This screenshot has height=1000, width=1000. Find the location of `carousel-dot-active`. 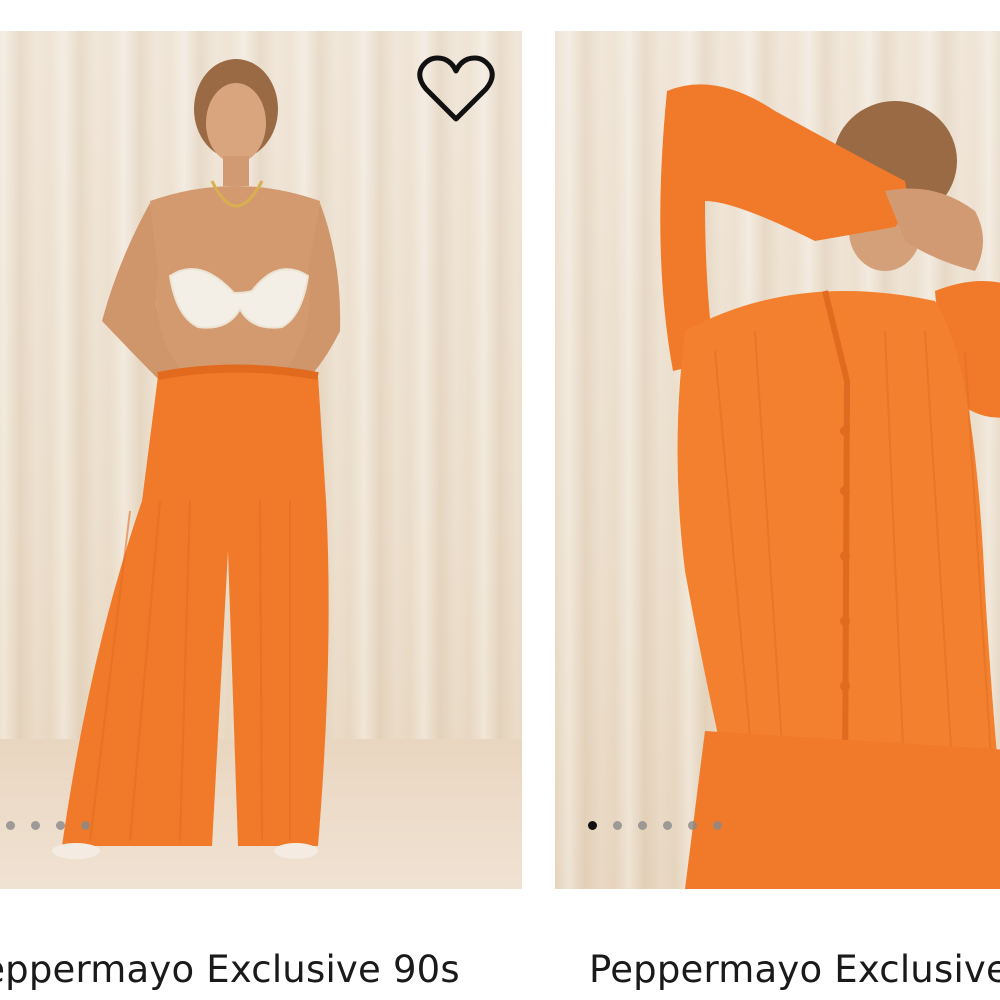

carousel-dot-active is located at coordinates (592, 825).